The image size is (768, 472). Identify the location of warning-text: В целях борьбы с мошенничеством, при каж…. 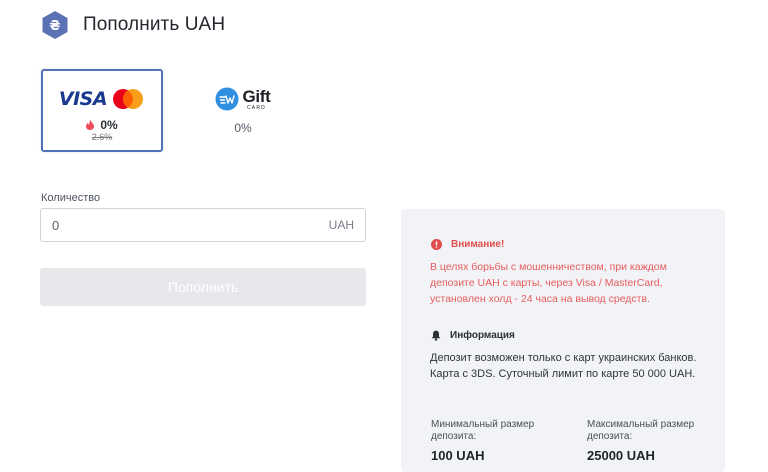
(548, 283).